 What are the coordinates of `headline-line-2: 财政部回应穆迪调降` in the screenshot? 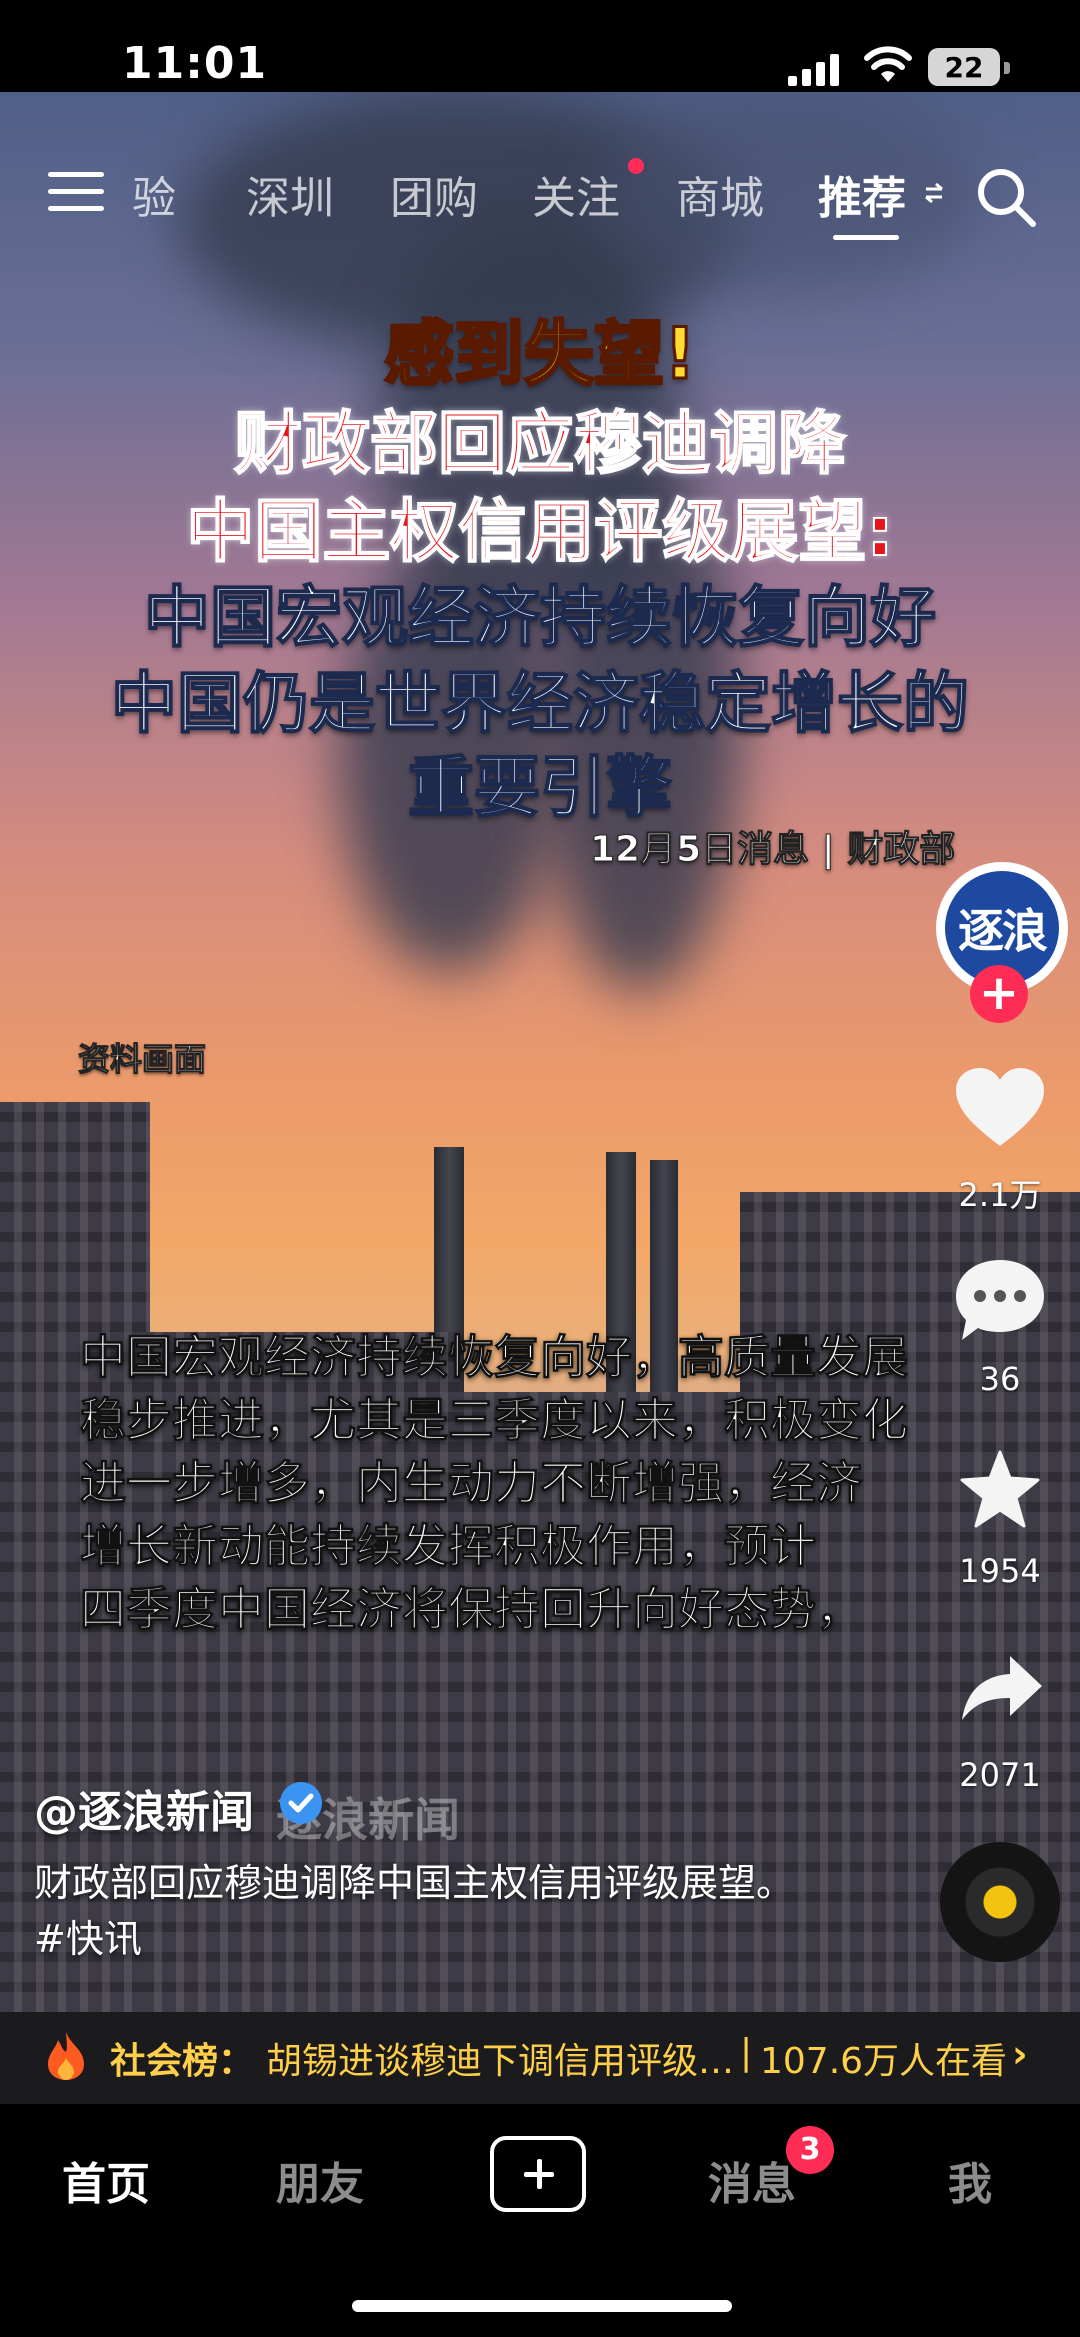 It's located at (540, 444).